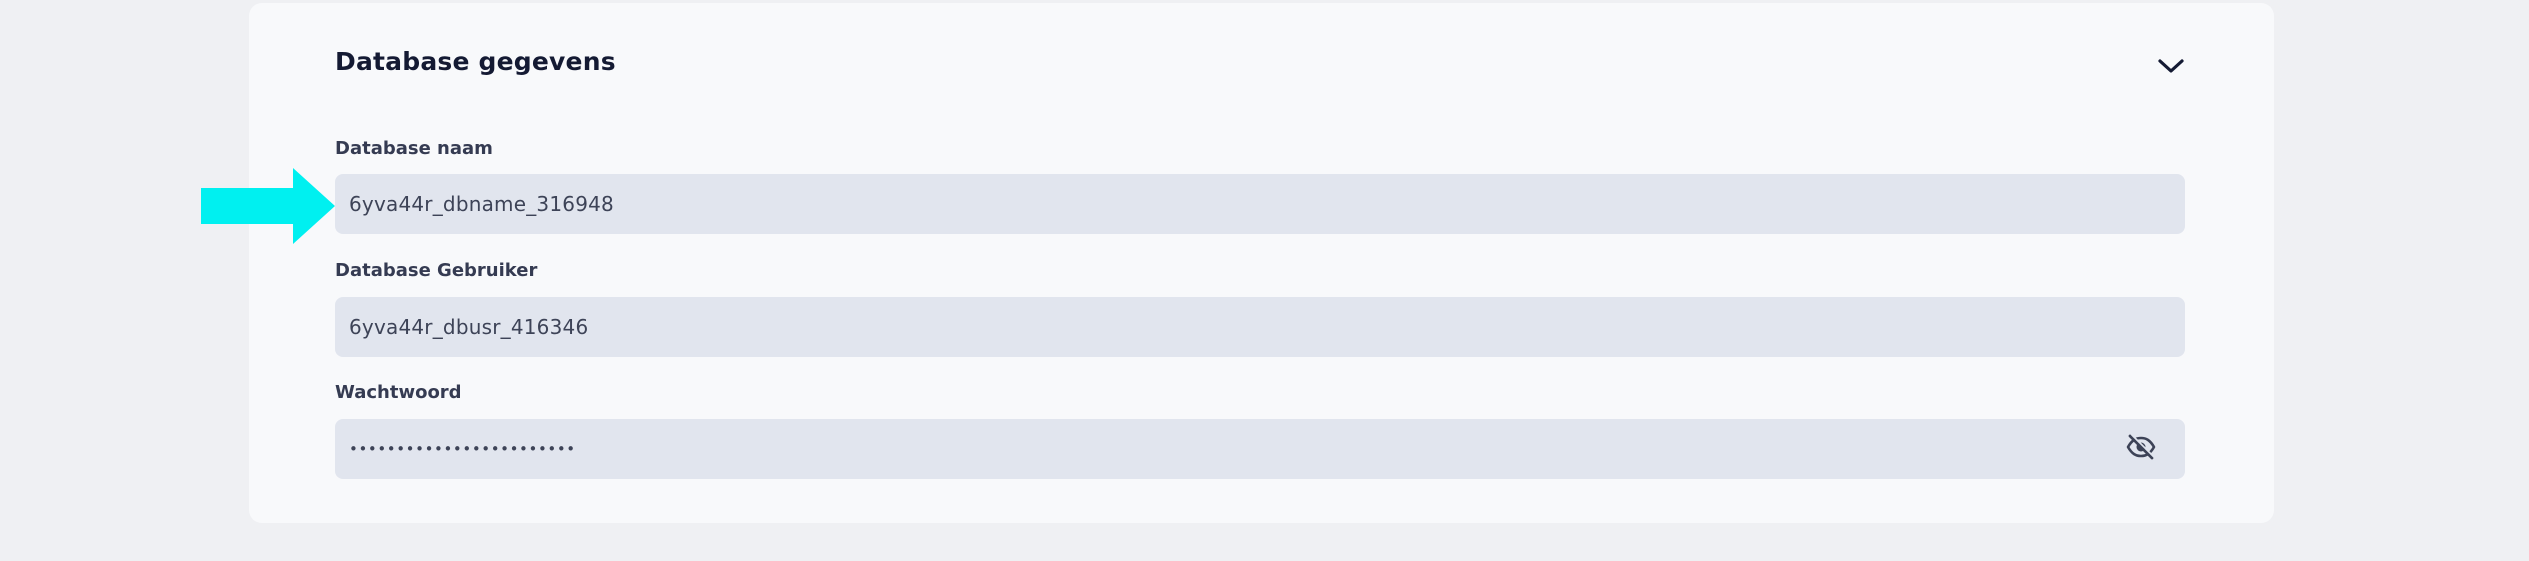  What do you see at coordinates (1260, 327) in the screenshot?
I see `database-user-field: 6yva44r_dbusr_416346` at bounding box center [1260, 327].